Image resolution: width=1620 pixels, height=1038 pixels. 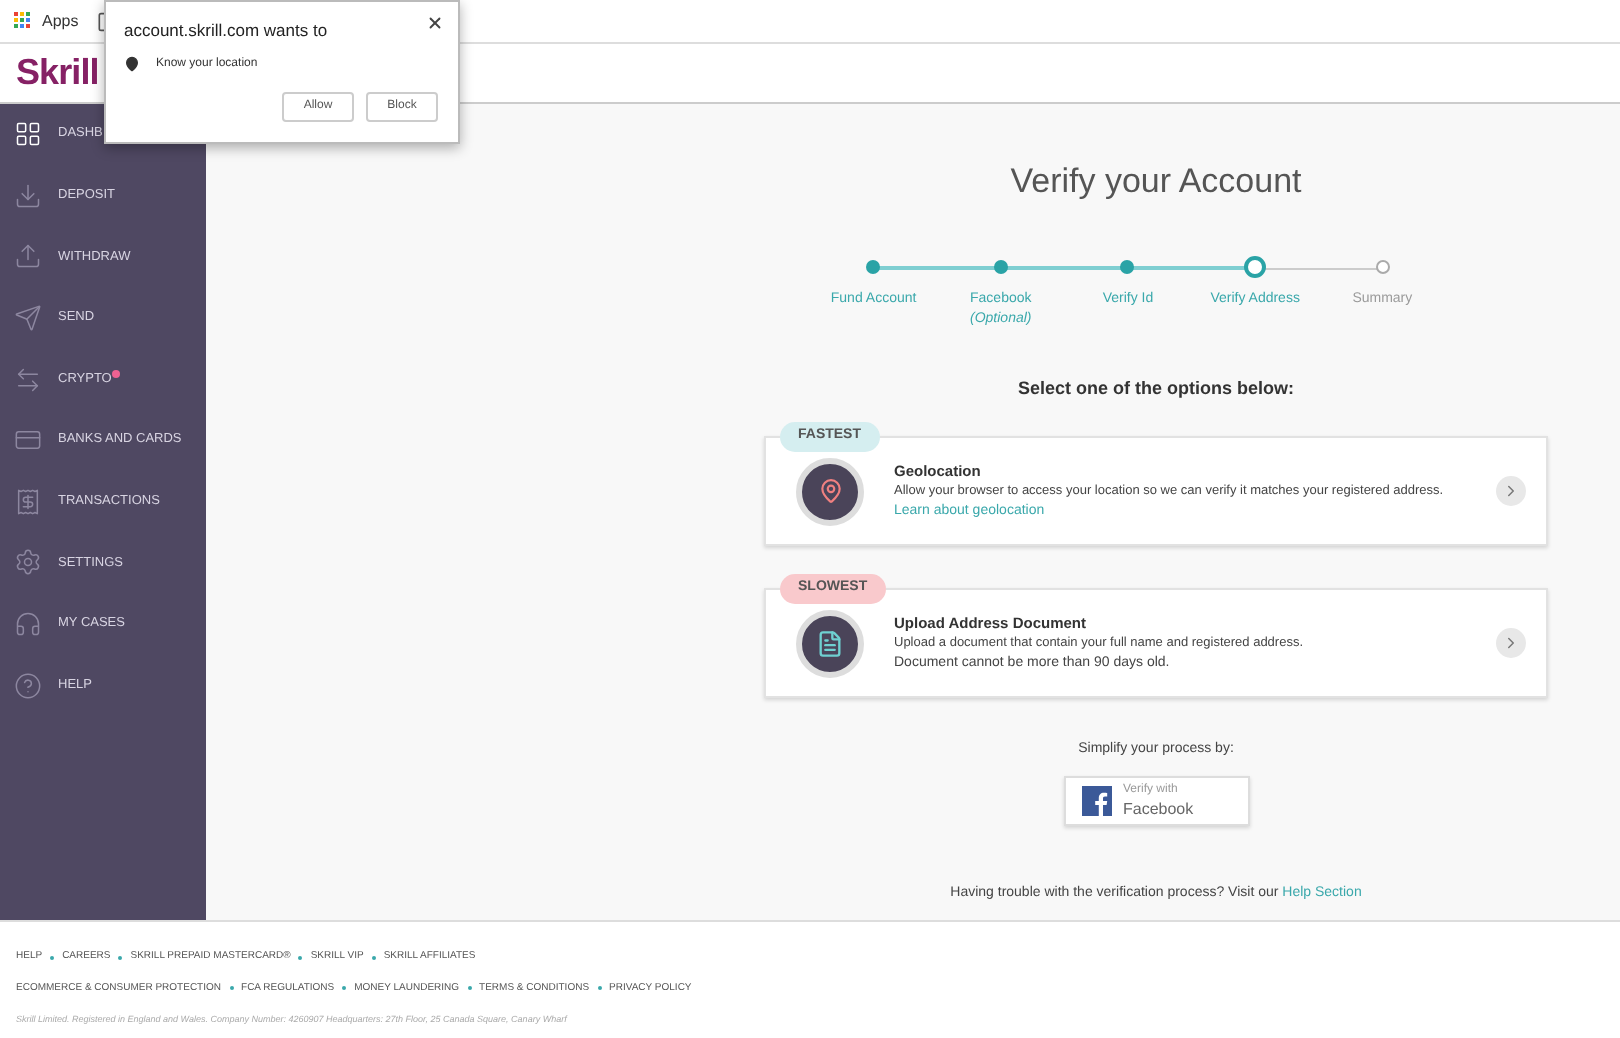 What do you see at coordinates (28, 379) in the screenshot?
I see `crypto-icon` at bounding box center [28, 379].